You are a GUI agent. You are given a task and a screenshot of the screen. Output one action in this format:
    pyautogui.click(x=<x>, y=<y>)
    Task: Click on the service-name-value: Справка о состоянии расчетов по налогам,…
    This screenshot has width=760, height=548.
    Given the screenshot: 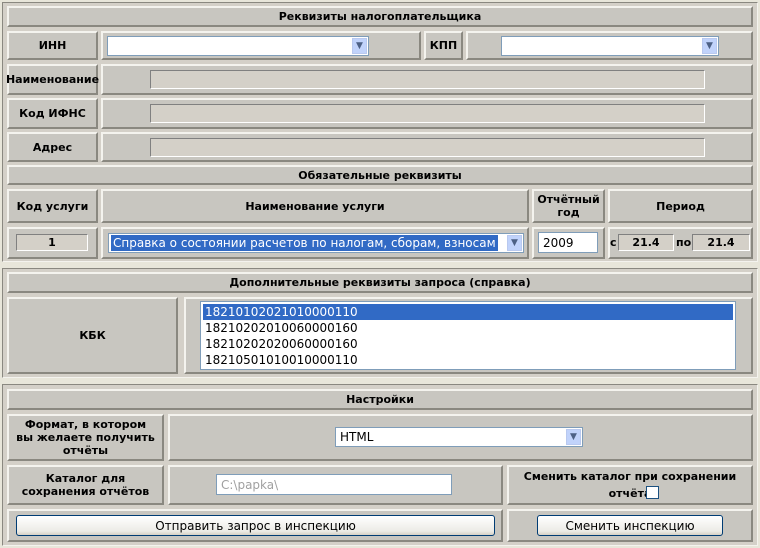 What is the action you would take?
    pyautogui.click(x=304, y=243)
    